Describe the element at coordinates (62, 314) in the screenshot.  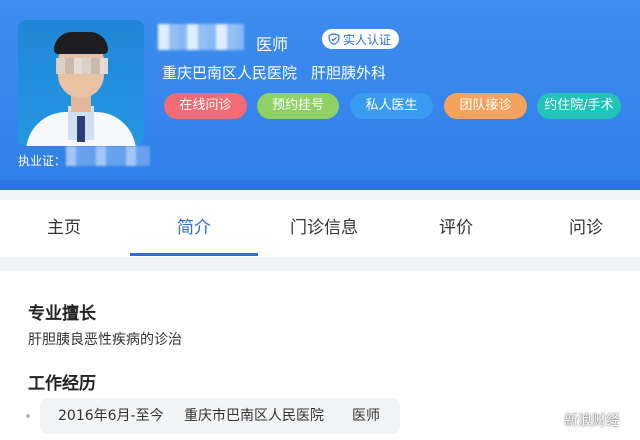
I see `specialty-heading: 专业擅长` at that location.